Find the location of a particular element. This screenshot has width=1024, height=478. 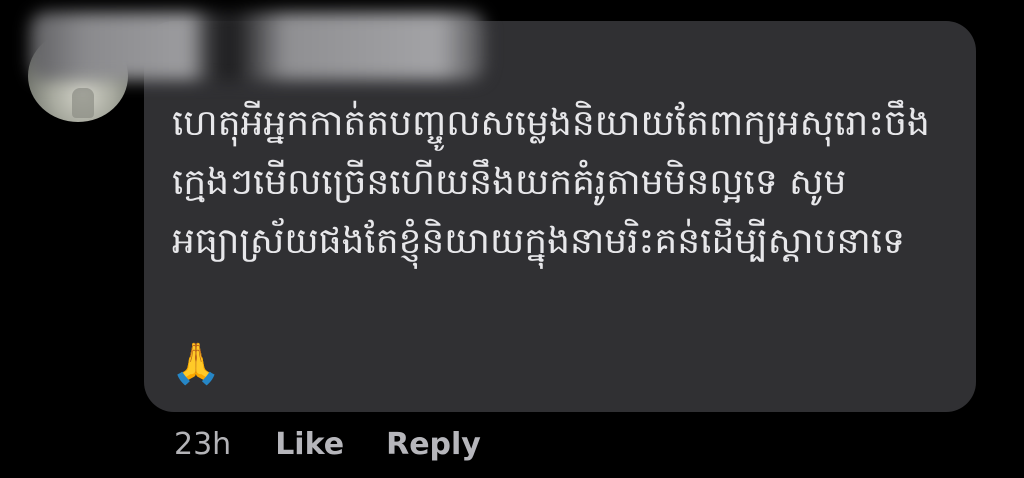

folded-hands-icon: 🙏 is located at coordinates (196, 364).